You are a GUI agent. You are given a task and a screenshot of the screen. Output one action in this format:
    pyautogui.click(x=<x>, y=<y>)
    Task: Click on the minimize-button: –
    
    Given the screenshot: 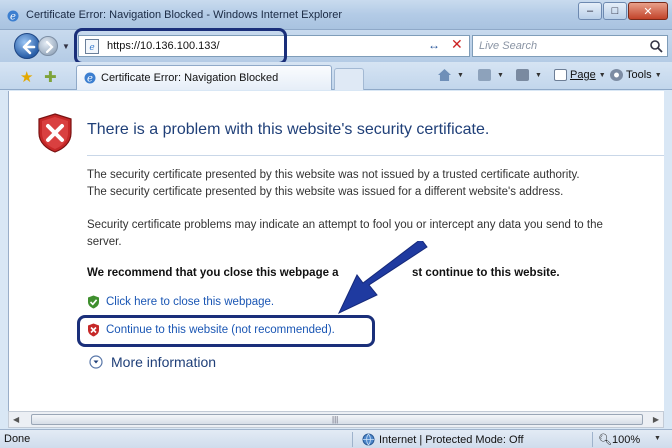 What is the action you would take?
    pyautogui.click(x=590, y=11)
    